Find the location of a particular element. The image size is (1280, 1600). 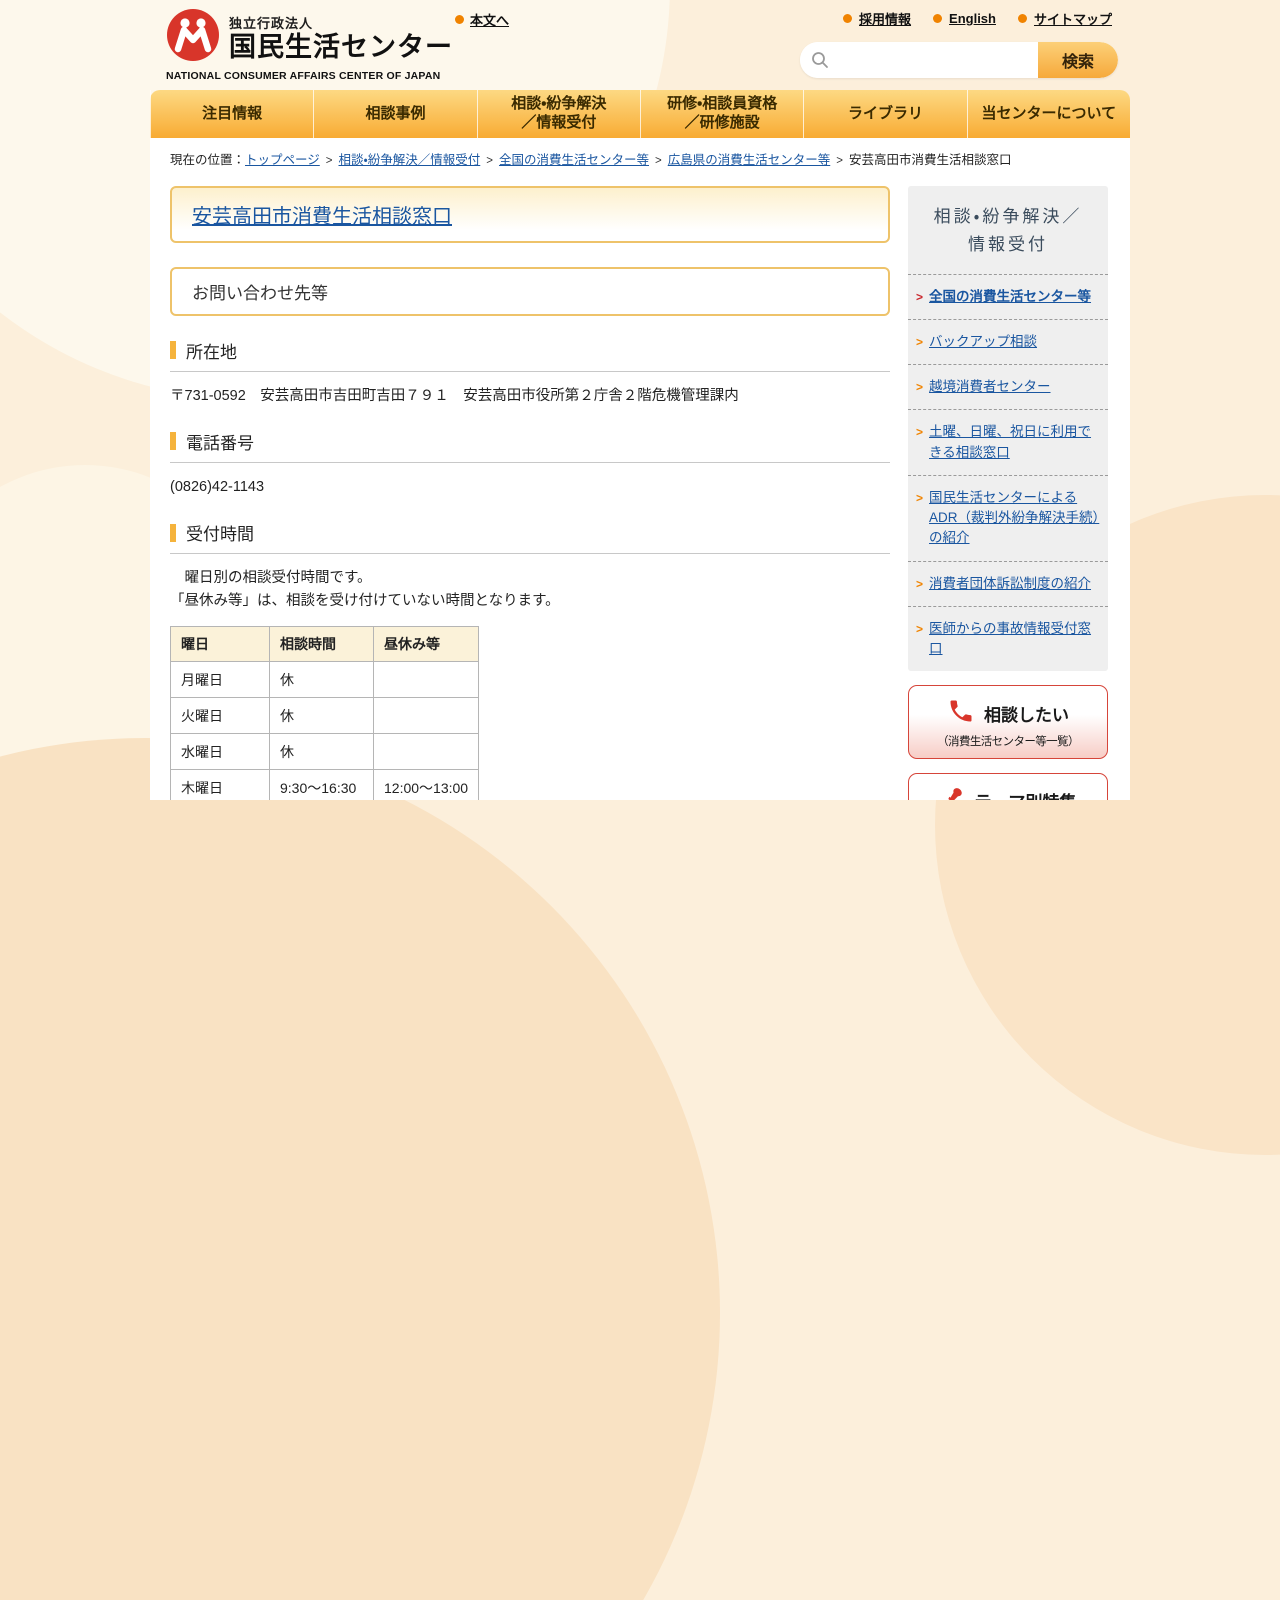

sidebar-item-link: 土曜、日曜、祝日に利用できる相談窓口 is located at coordinates (1014, 442).